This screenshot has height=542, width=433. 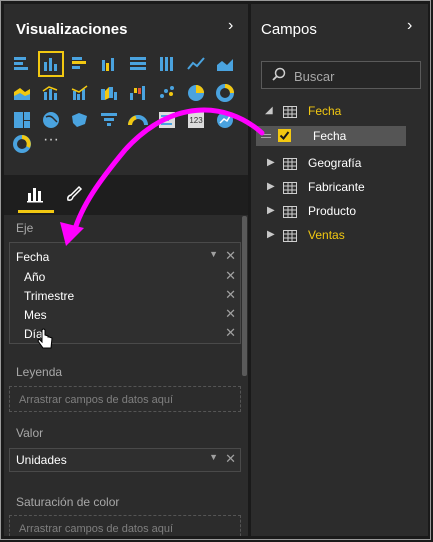 What do you see at coordinates (138, 93) in the screenshot?
I see `waterfall-chart-icon` at bounding box center [138, 93].